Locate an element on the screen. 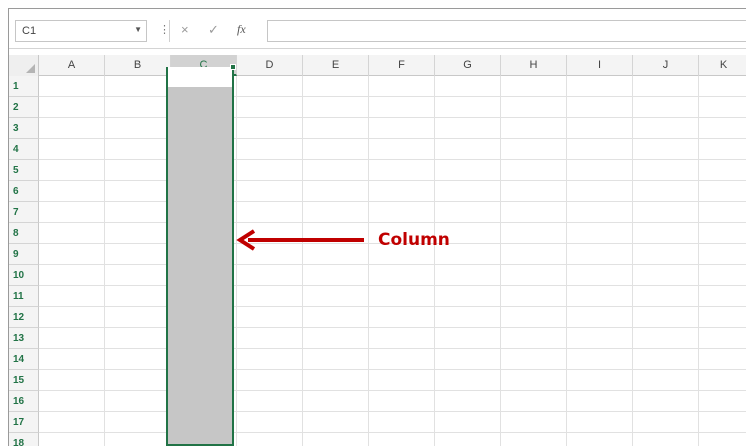 Image resolution: width=746 pixels, height=446 pixels. row-header-13: 13 is located at coordinates (24, 338).